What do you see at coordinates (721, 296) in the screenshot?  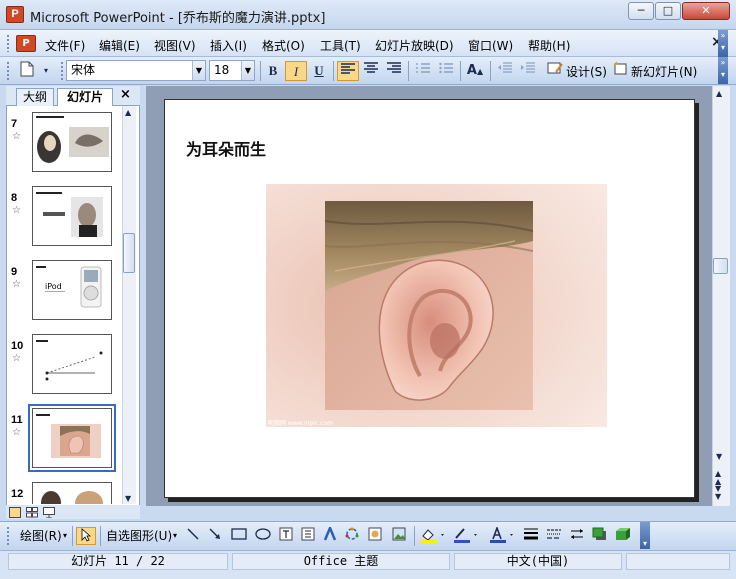 I see `slide-scrollbar` at bounding box center [721, 296].